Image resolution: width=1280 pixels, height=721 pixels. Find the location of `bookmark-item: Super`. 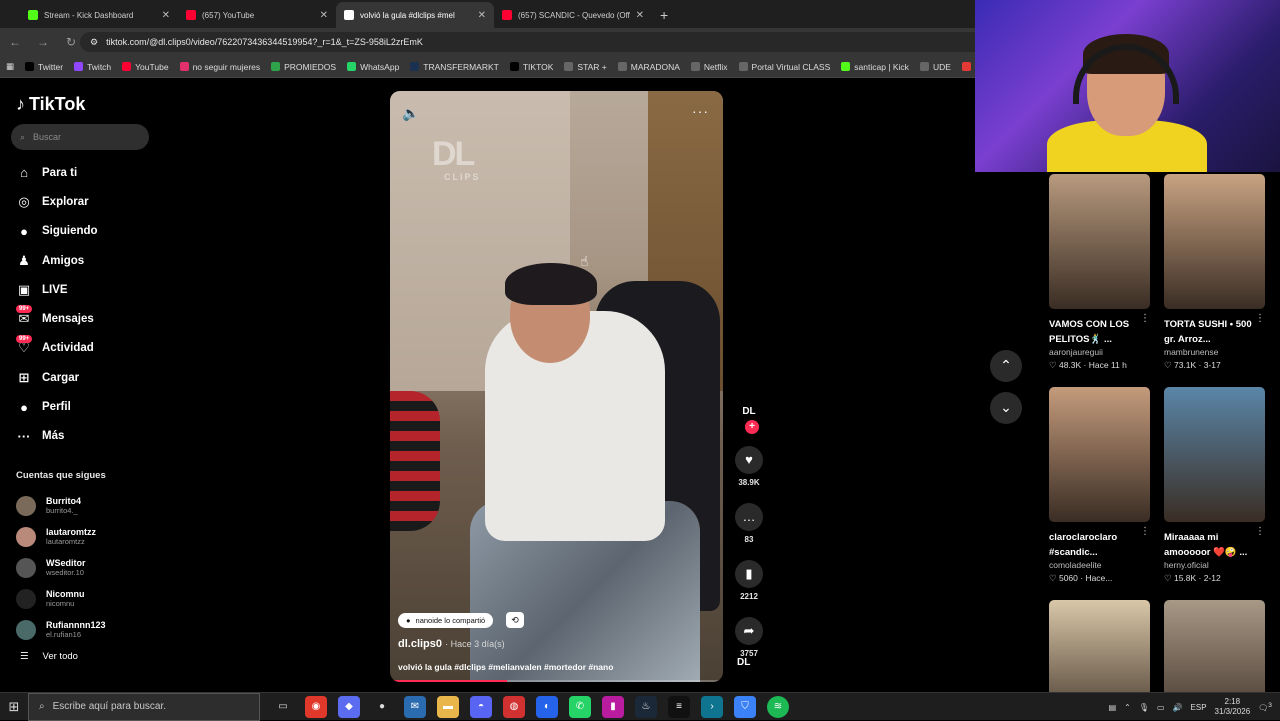

bookmark-item: Super is located at coordinates (968, 67).